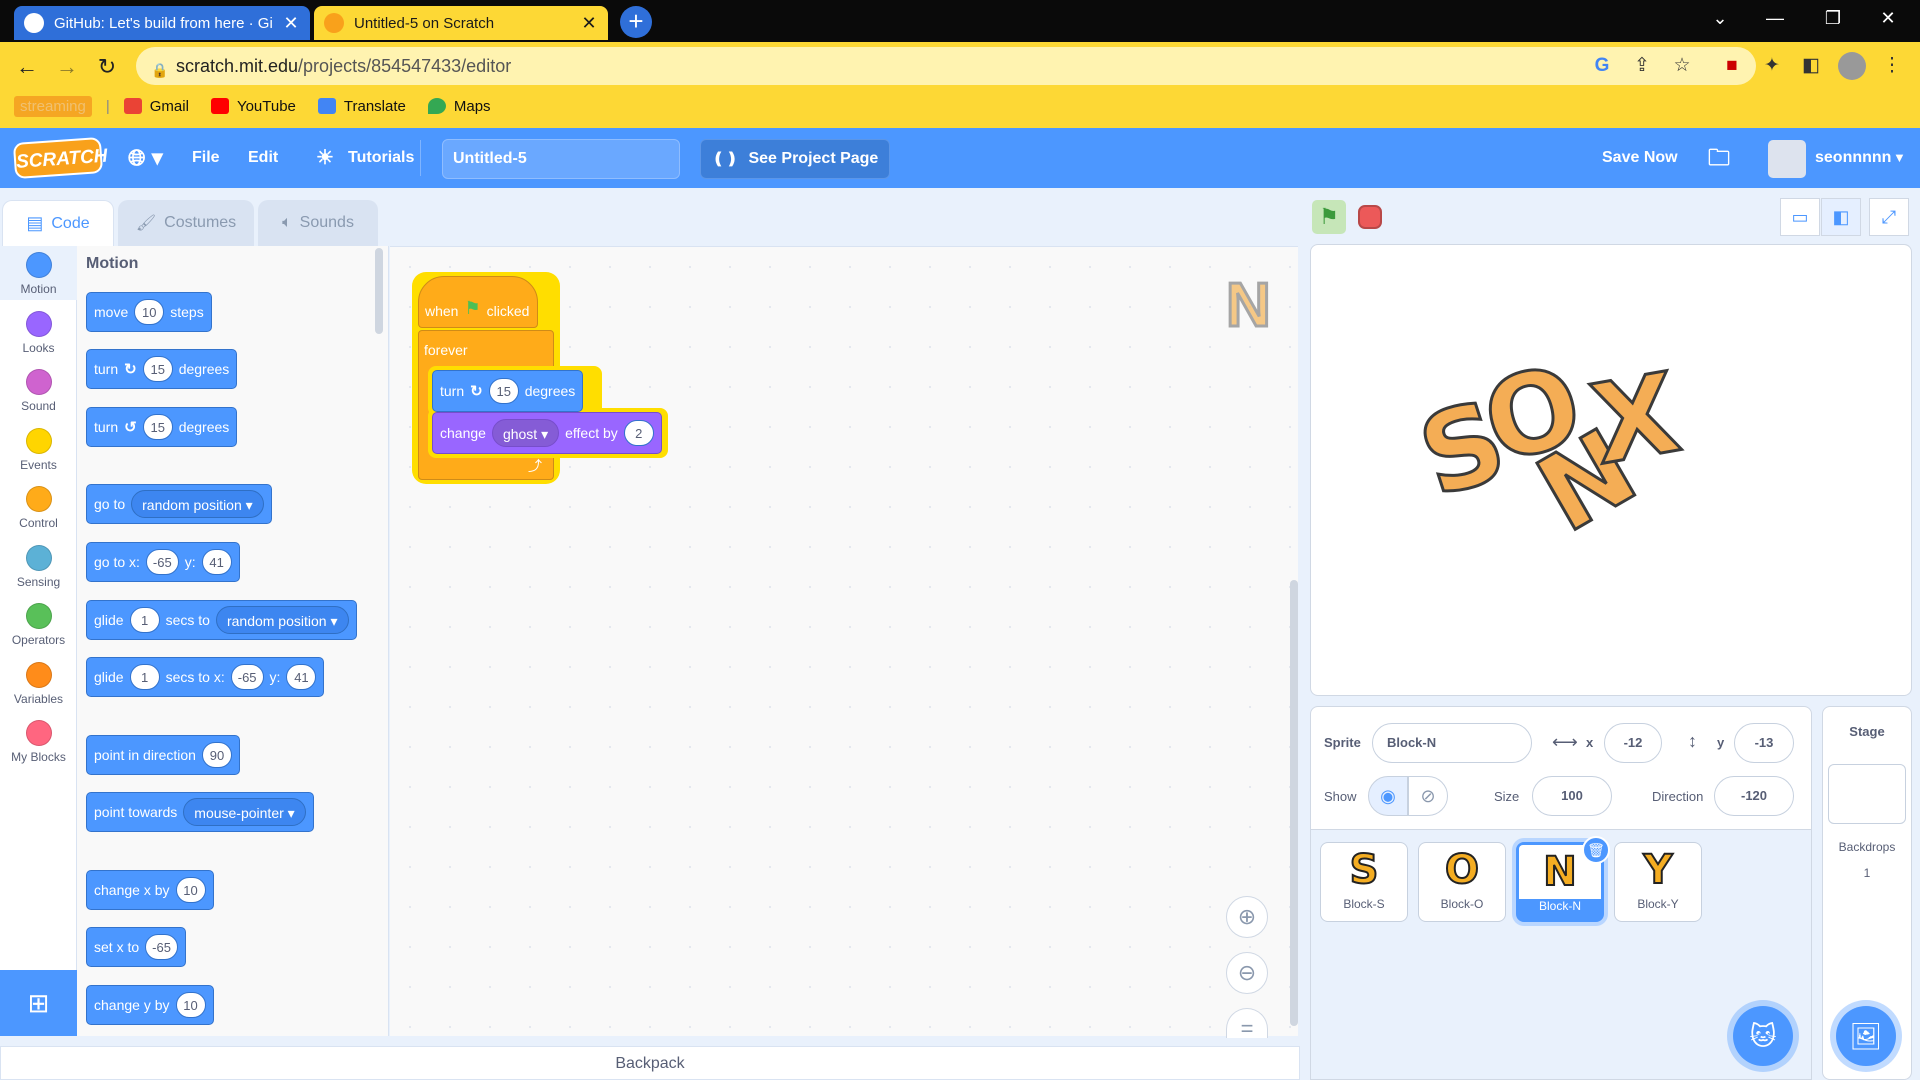 This screenshot has height=1080, width=1920. I want to click on block-glide-to: glide 1 secs to random position ▾, so click(221, 620).